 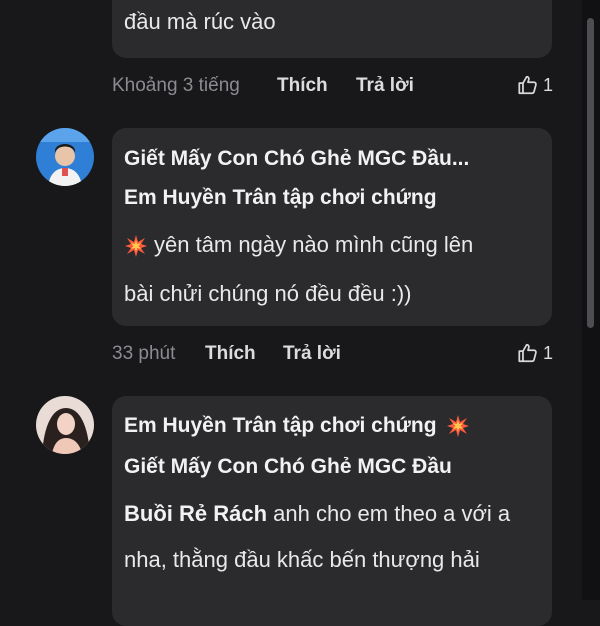 I want to click on comment-text-3-tail: anh cho em theo a với a, so click(x=392, y=513).